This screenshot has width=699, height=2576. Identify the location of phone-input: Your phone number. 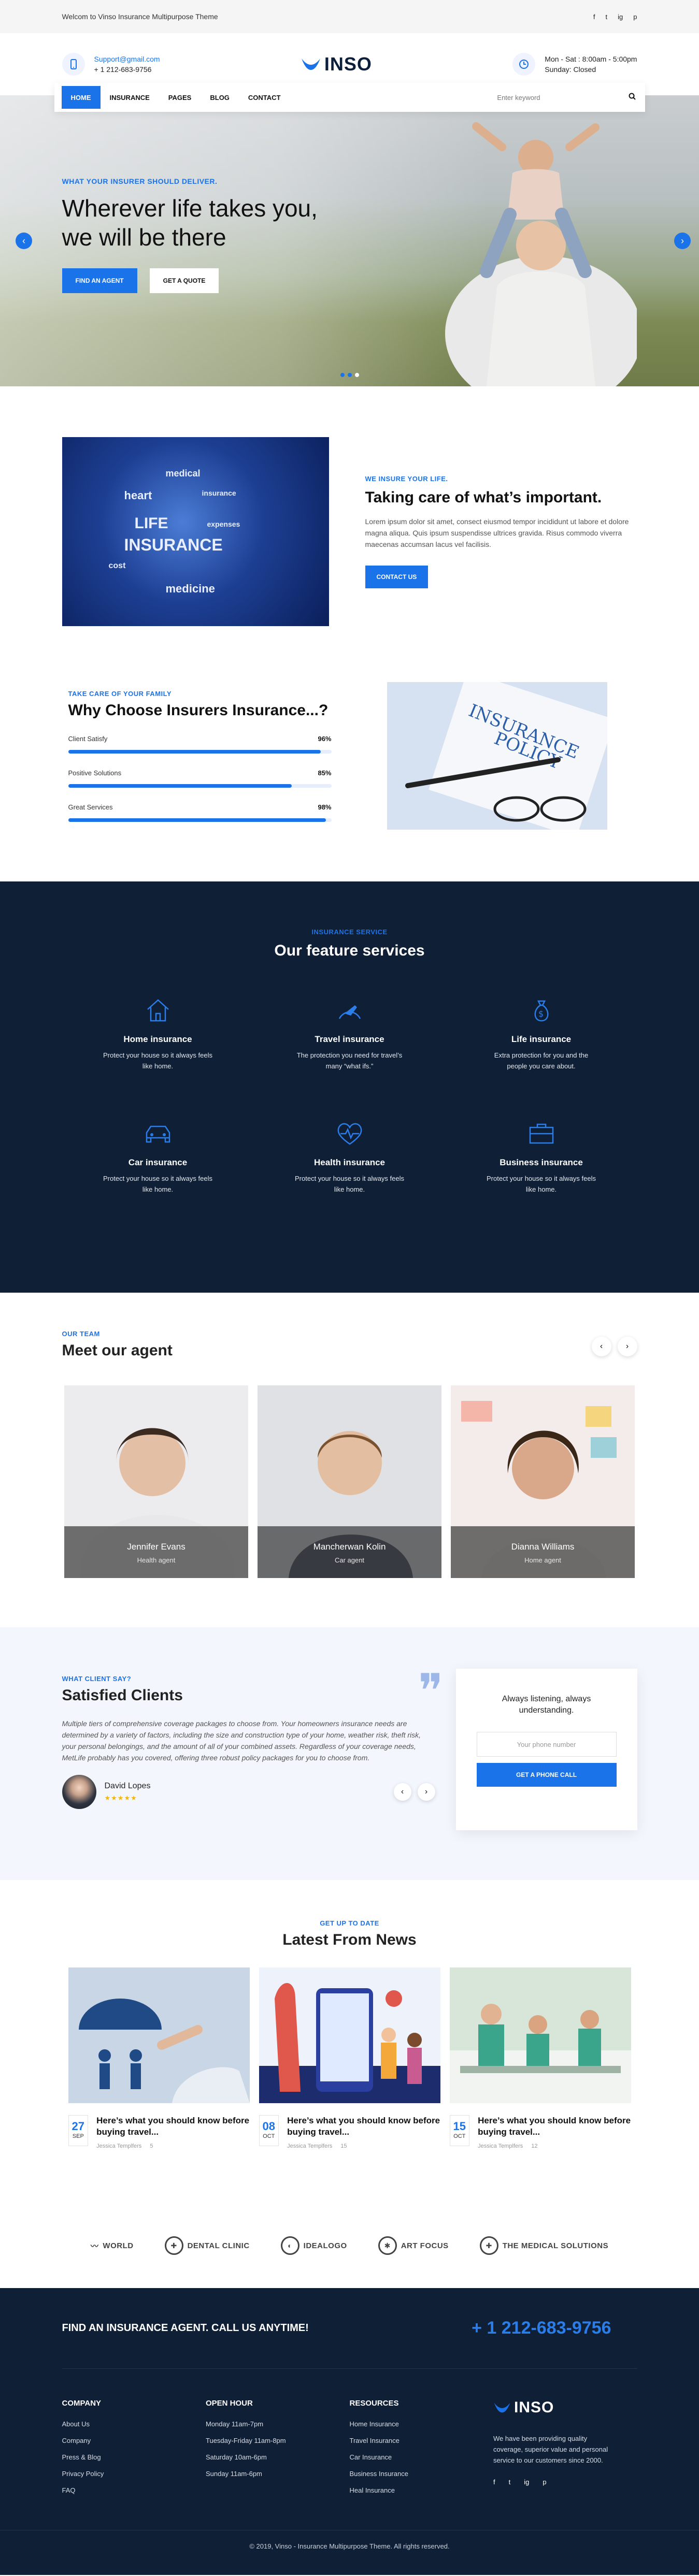
(546, 1745).